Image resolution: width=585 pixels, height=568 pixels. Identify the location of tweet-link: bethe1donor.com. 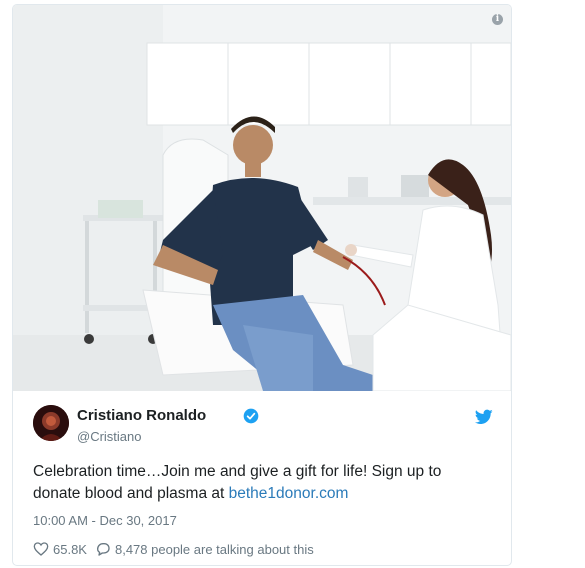
(289, 493).